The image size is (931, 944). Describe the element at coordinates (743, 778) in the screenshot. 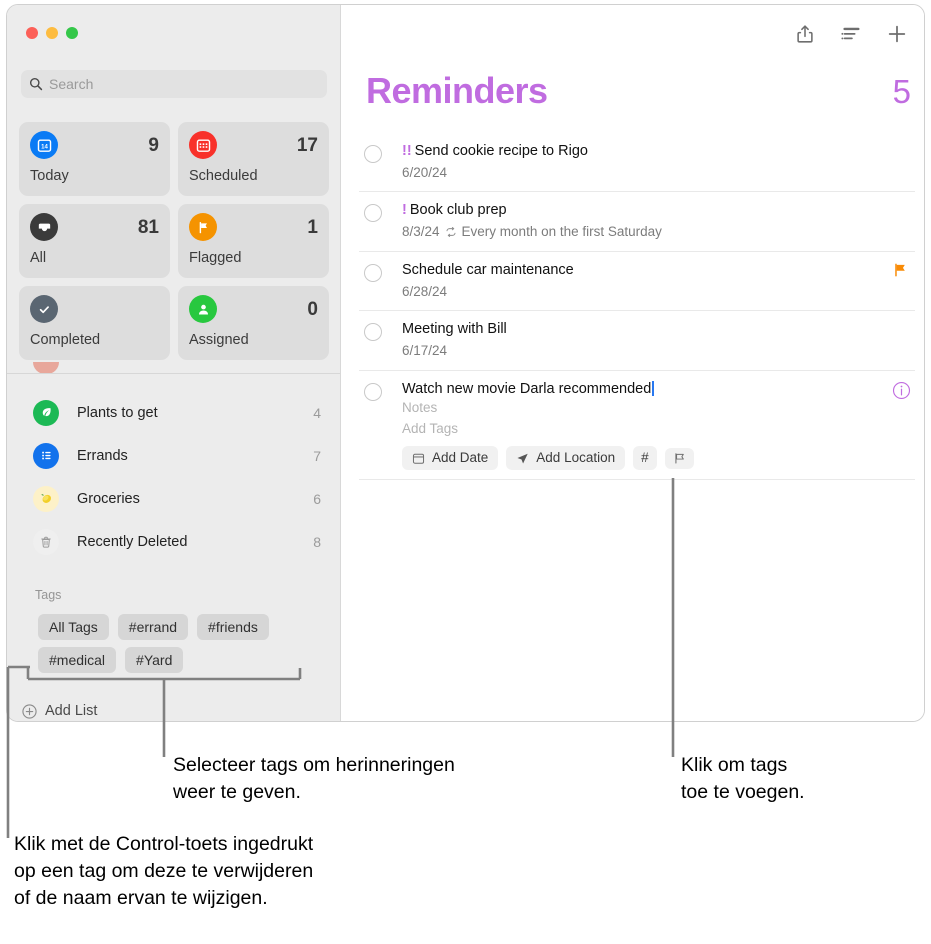

I see `callout-tags-add: Klik om tags toe te voegen.` at that location.